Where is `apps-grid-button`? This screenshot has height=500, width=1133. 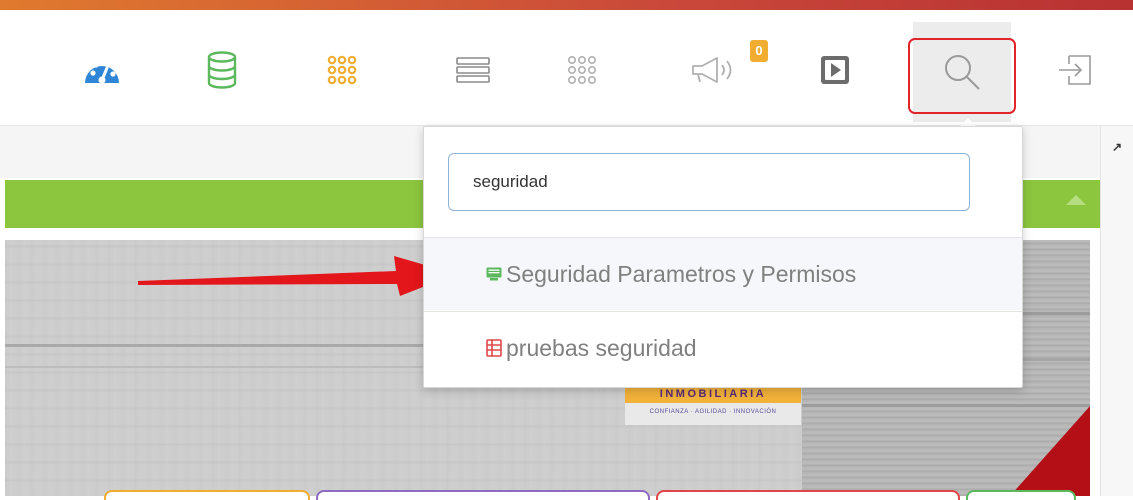 apps-grid-button is located at coordinates (342, 70).